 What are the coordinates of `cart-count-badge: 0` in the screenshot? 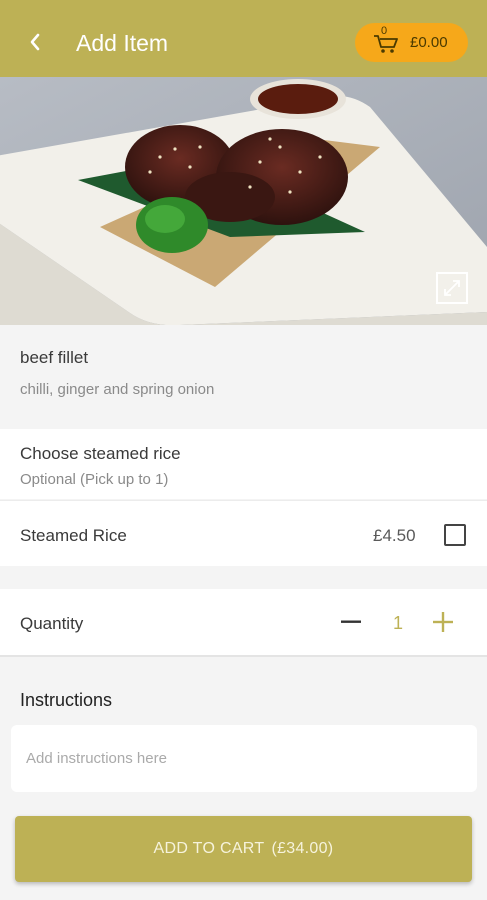 It's located at (384, 30).